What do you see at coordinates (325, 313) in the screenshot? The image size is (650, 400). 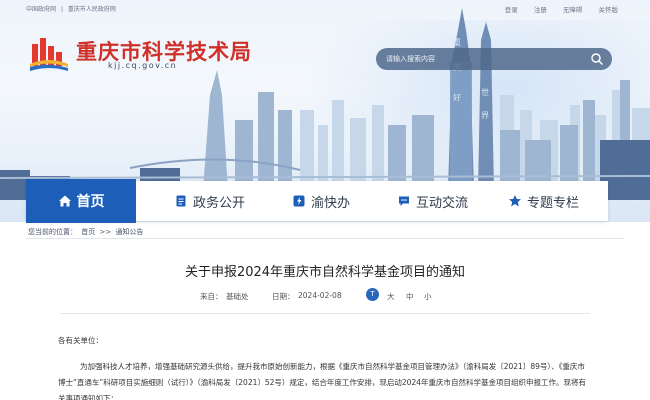 I see `article-divider` at bounding box center [325, 313].